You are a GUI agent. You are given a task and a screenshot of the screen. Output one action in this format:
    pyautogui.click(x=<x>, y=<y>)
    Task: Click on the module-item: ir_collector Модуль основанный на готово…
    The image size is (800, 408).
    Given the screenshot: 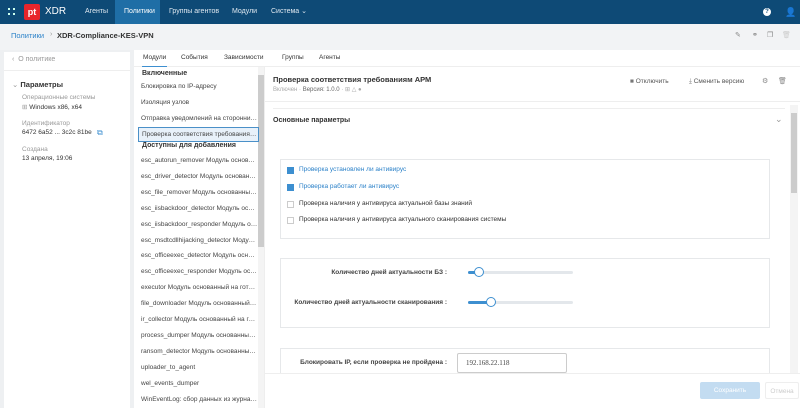 What is the action you would take?
    pyautogui.click(x=199, y=319)
    